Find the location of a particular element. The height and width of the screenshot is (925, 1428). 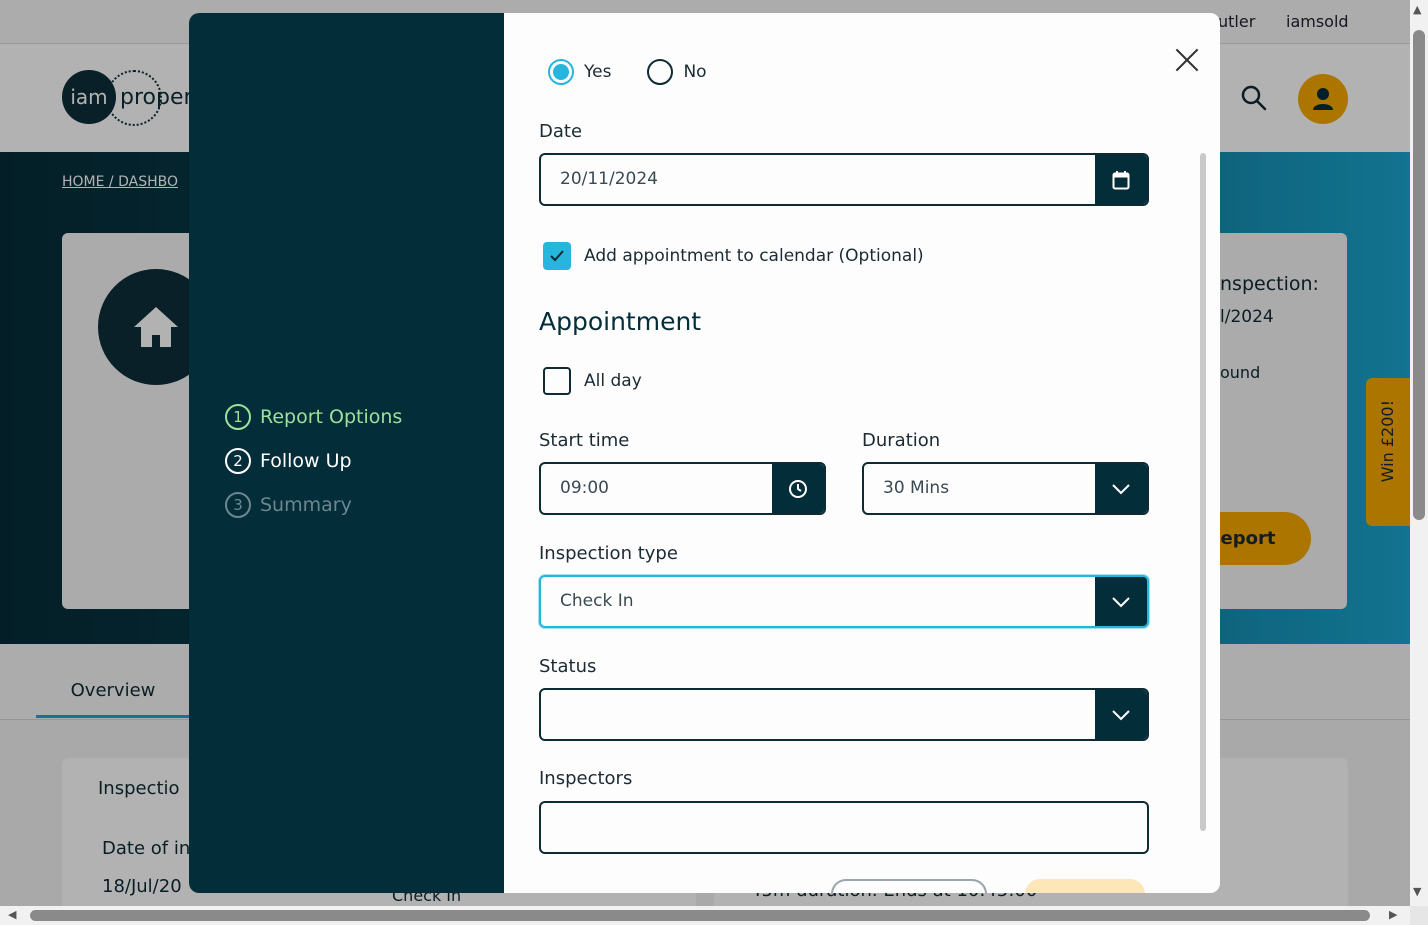

add-to-calendar-checkbox is located at coordinates (557, 256).